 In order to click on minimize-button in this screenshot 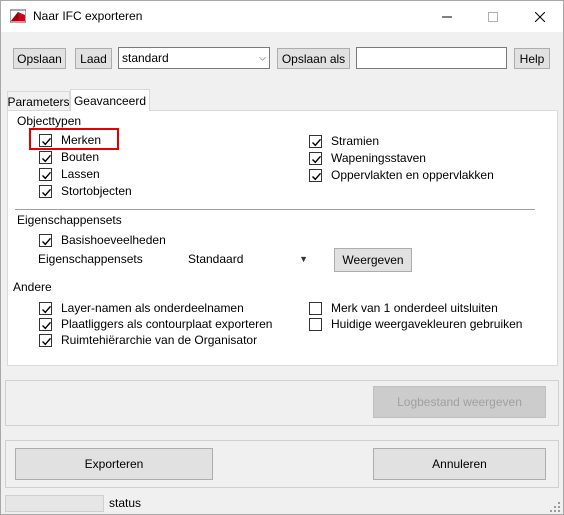, I will do `click(447, 16)`.